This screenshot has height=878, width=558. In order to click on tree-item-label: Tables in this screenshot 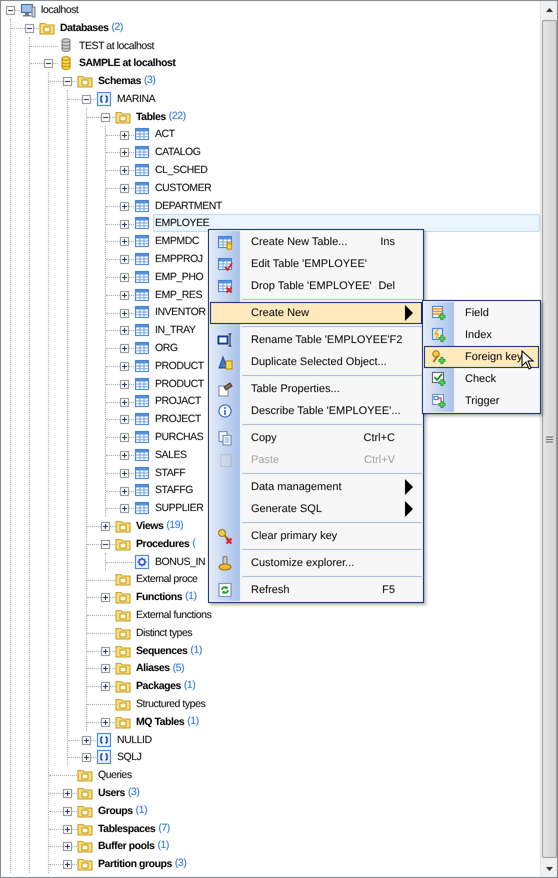, I will do `click(151, 117)`.